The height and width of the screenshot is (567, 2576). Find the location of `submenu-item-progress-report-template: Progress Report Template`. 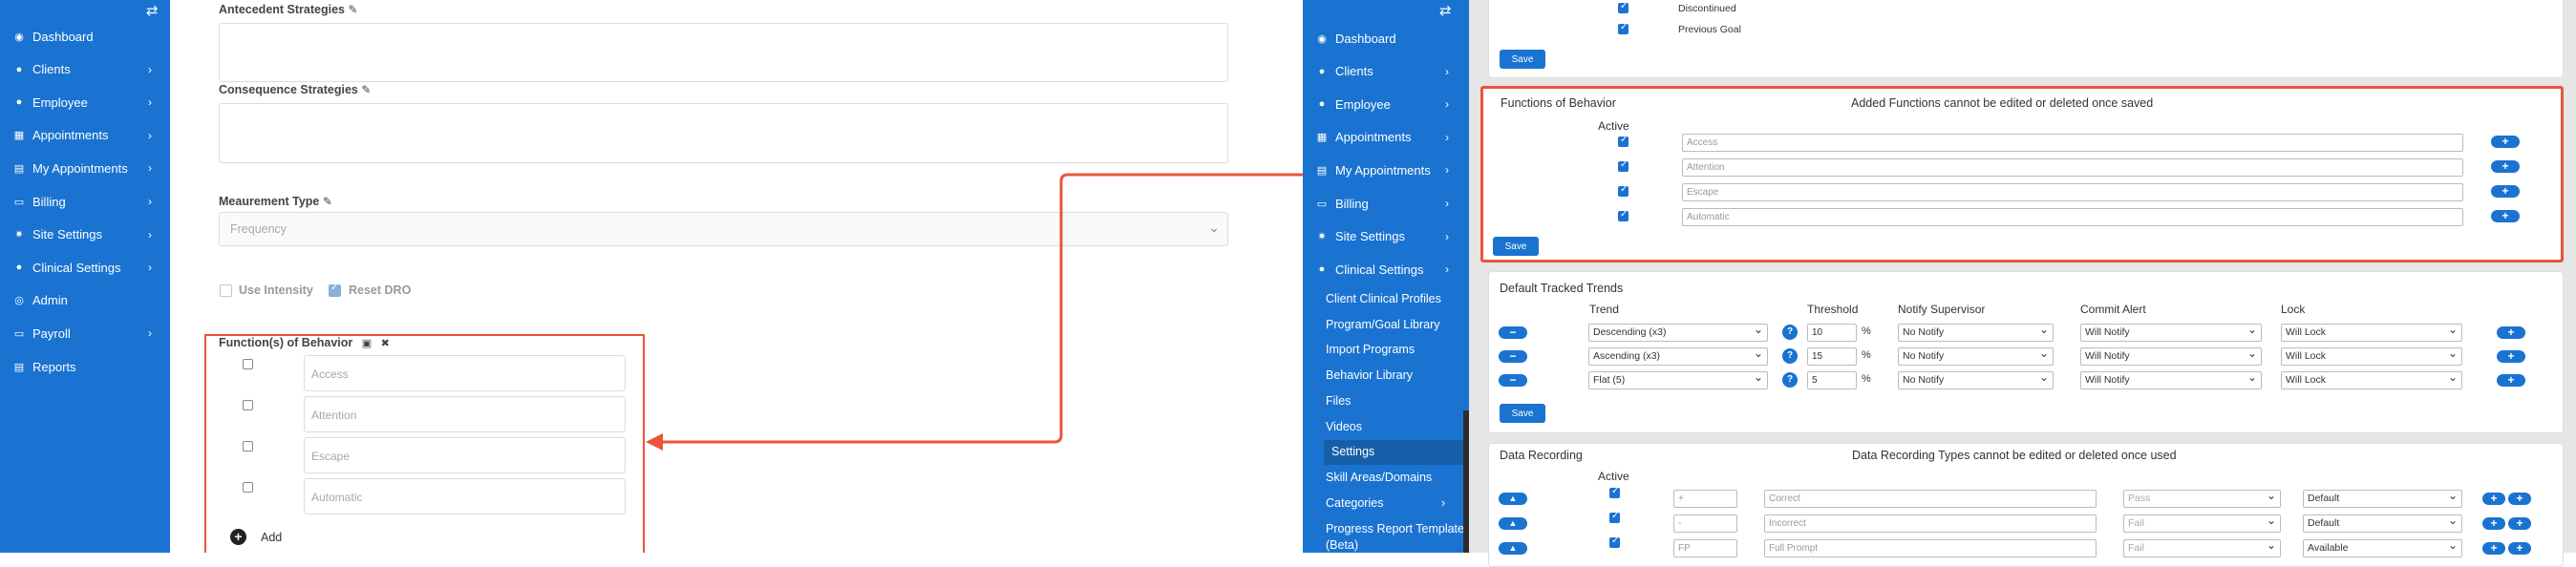

submenu-item-progress-report-template: Progress Report Template is located at coordinates (1395, 529).